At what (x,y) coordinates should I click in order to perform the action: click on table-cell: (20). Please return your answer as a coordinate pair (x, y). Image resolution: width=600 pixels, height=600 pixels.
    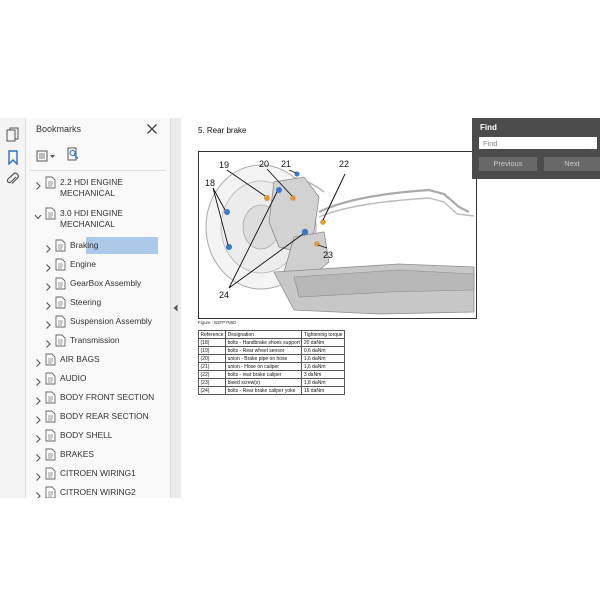
    Looking at the image, I should click on (212, 358).